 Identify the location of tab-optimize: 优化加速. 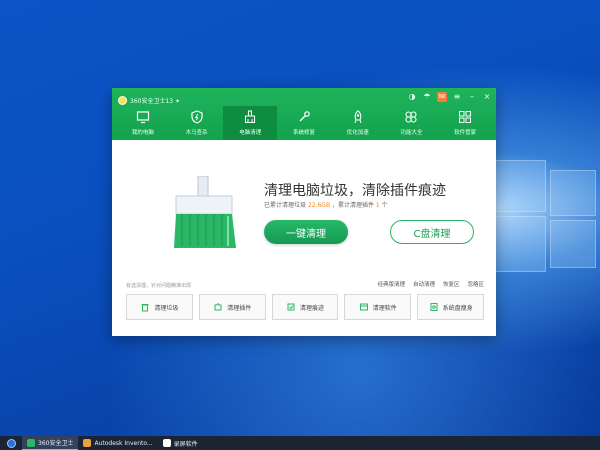
(358, 123).